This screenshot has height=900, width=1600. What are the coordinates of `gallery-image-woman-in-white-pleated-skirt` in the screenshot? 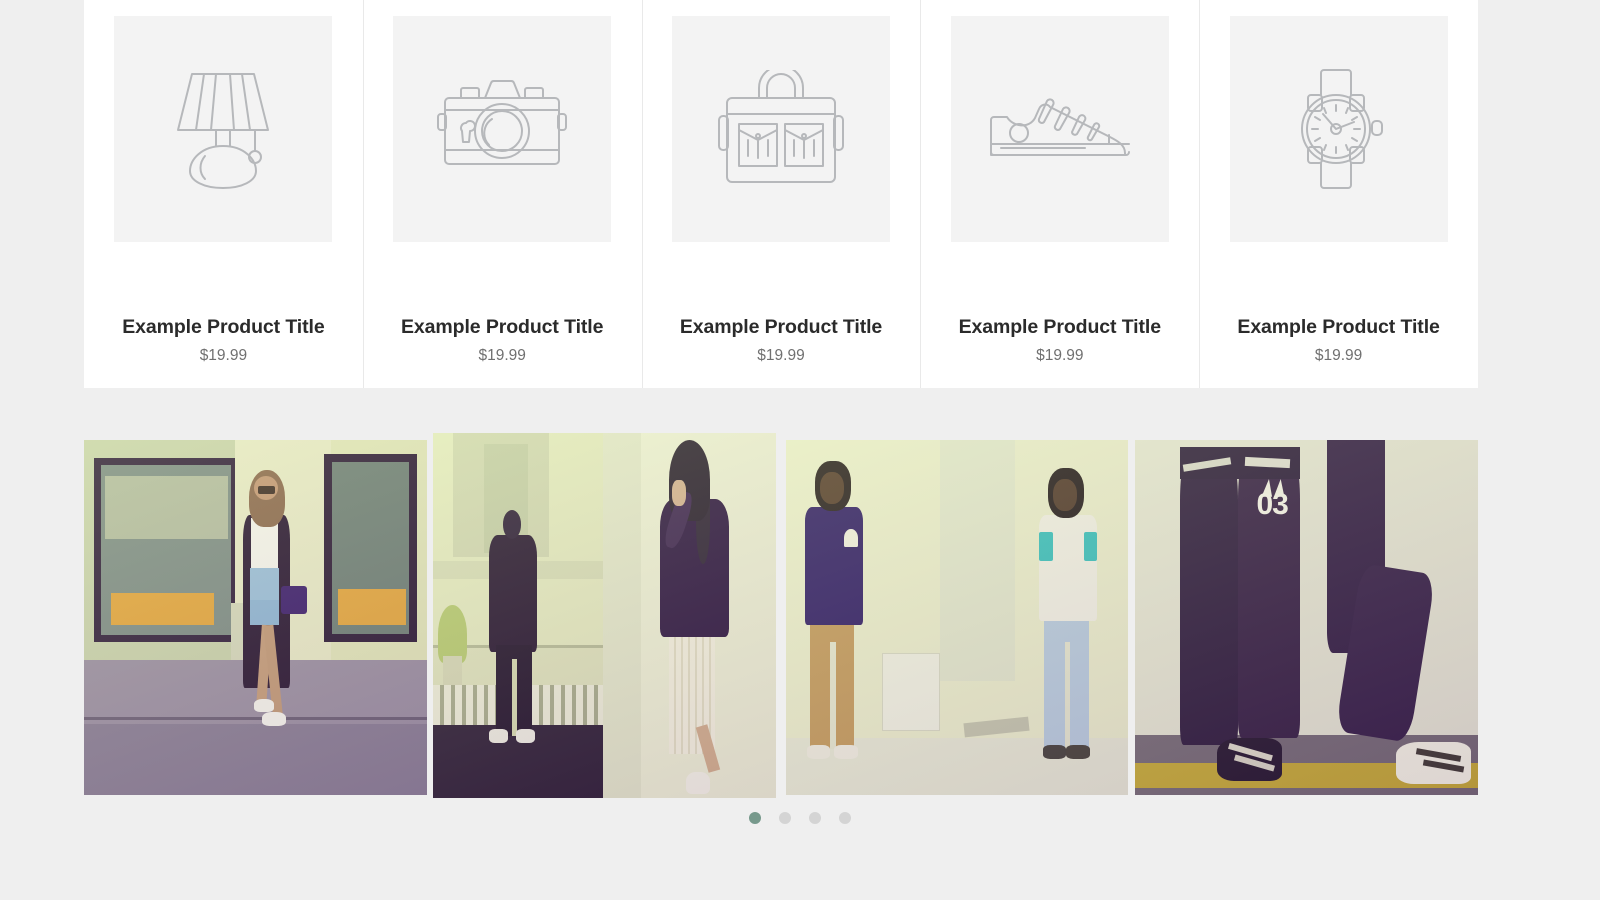 It's located at (689, 615).